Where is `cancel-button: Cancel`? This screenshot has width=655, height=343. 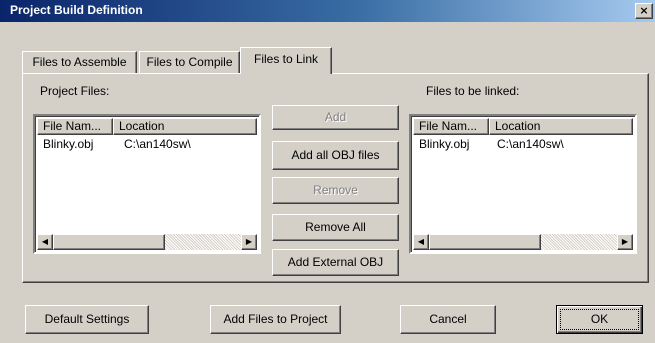 cancel-button: Cancel is located at coordinates (448, 319).